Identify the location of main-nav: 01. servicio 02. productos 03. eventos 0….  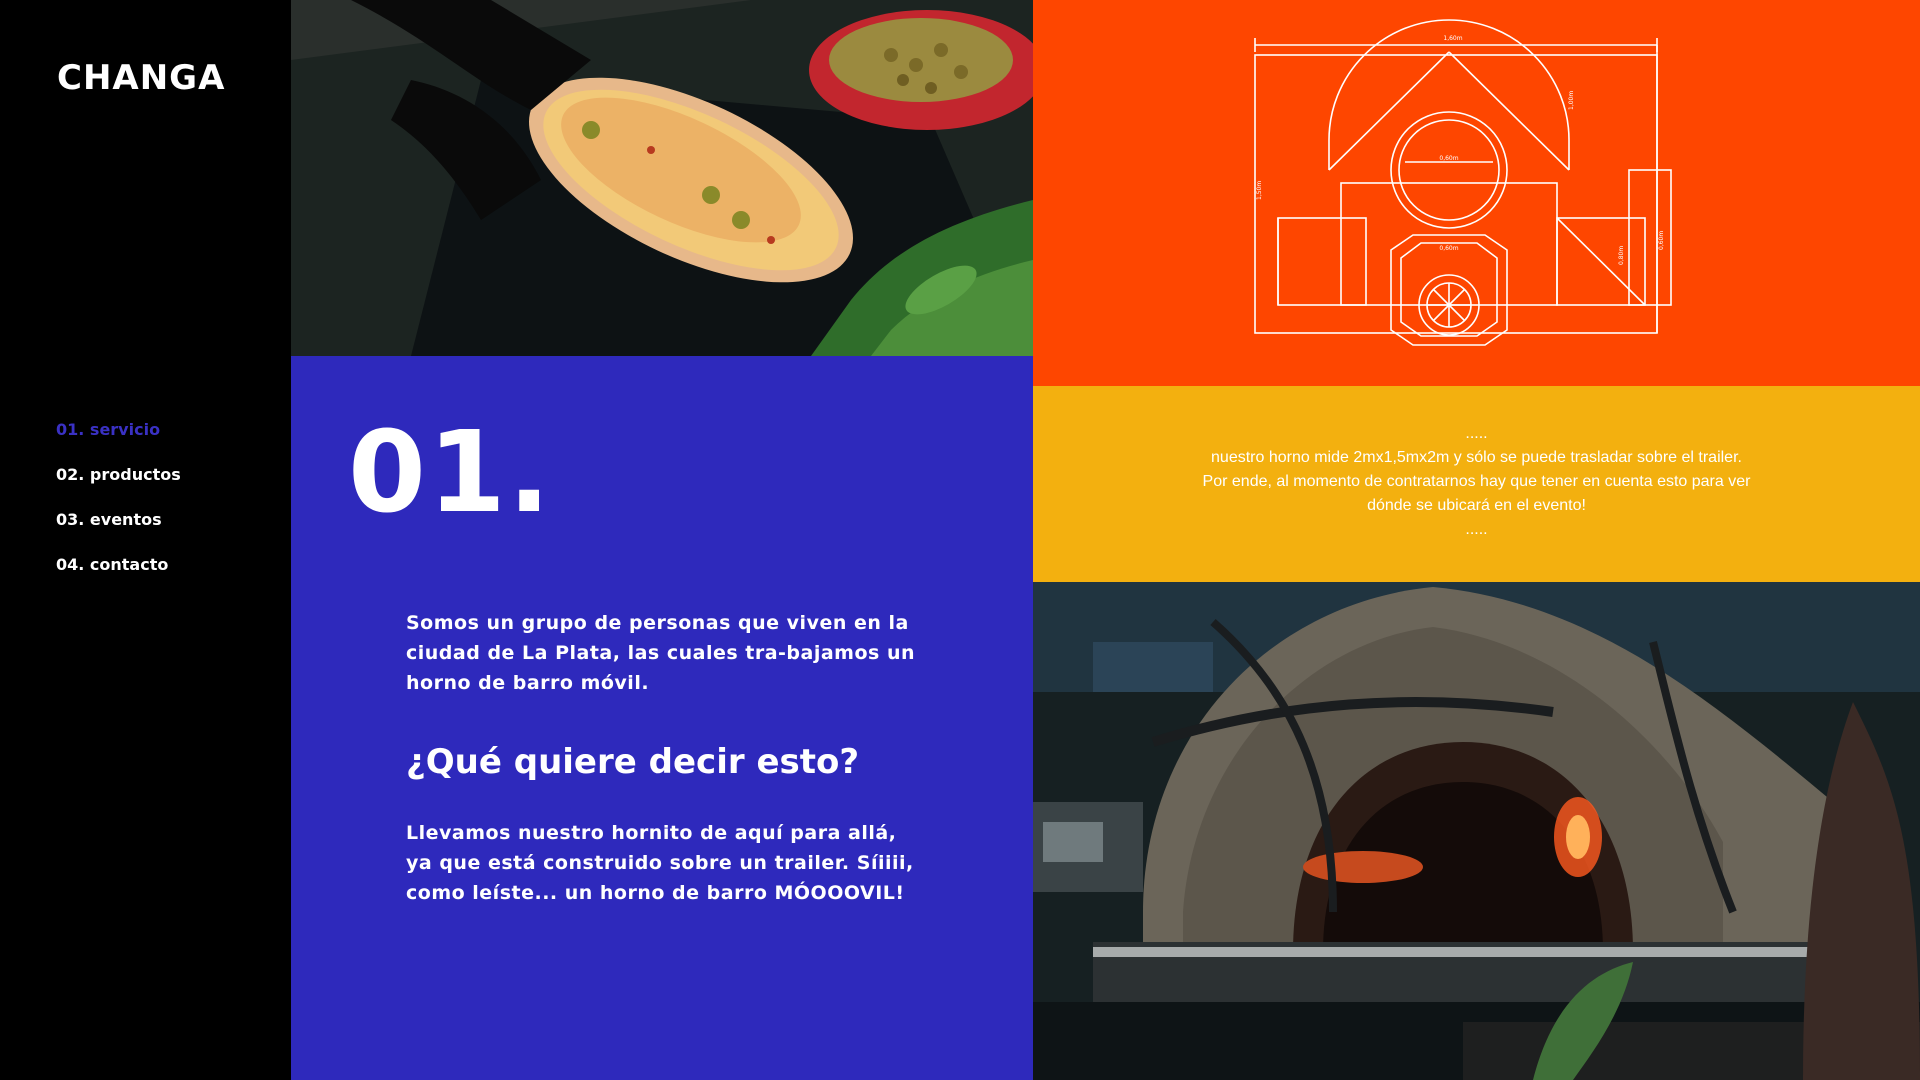
(118, 510).